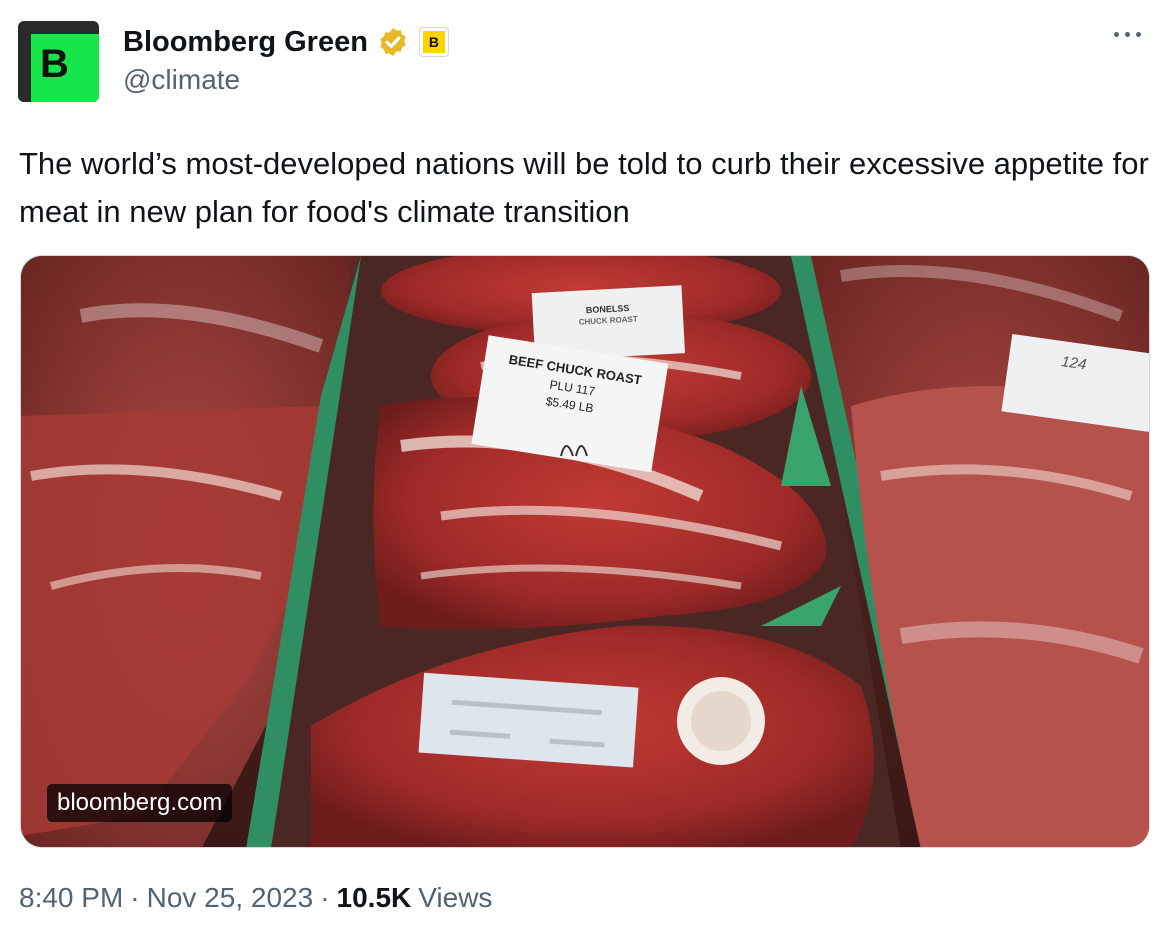 The width and height of the screenshot is (1176, 938). What do you see at coordinates (374, 898) in the screenshot?
I see `views-count: 10.5K` at bounding box center [374, 898].